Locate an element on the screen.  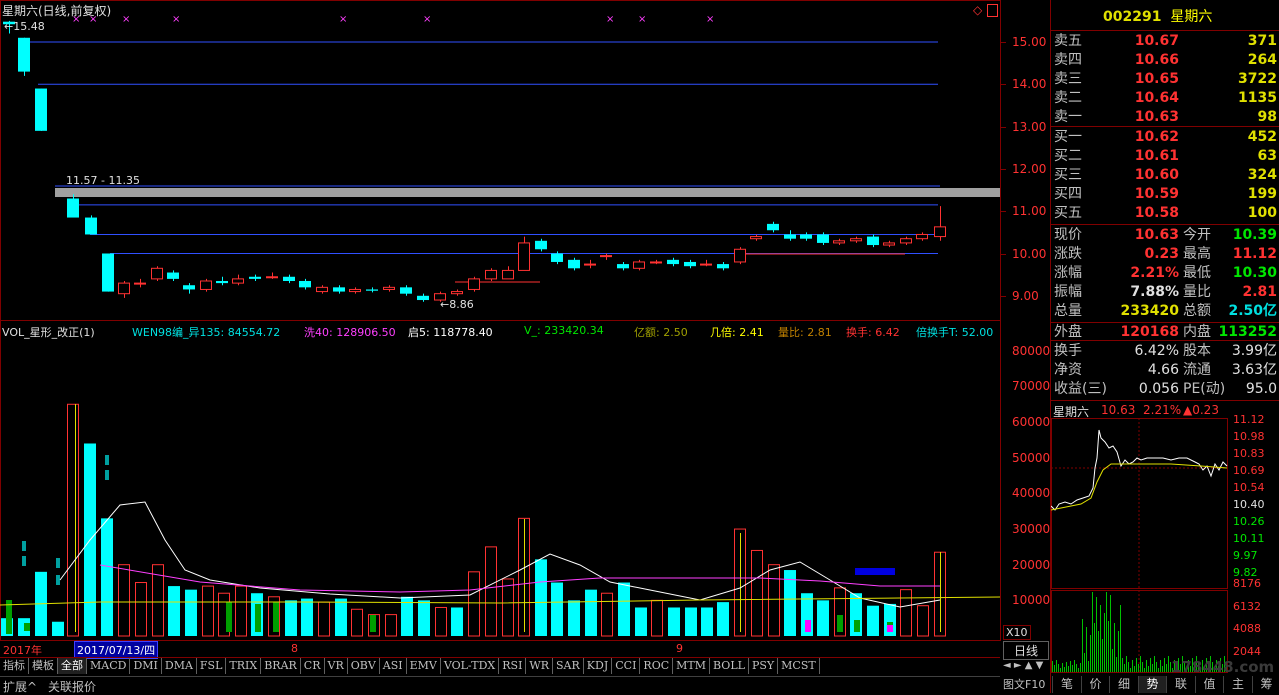
stat-value: 4.66 is located at coordinates (1163, 370).